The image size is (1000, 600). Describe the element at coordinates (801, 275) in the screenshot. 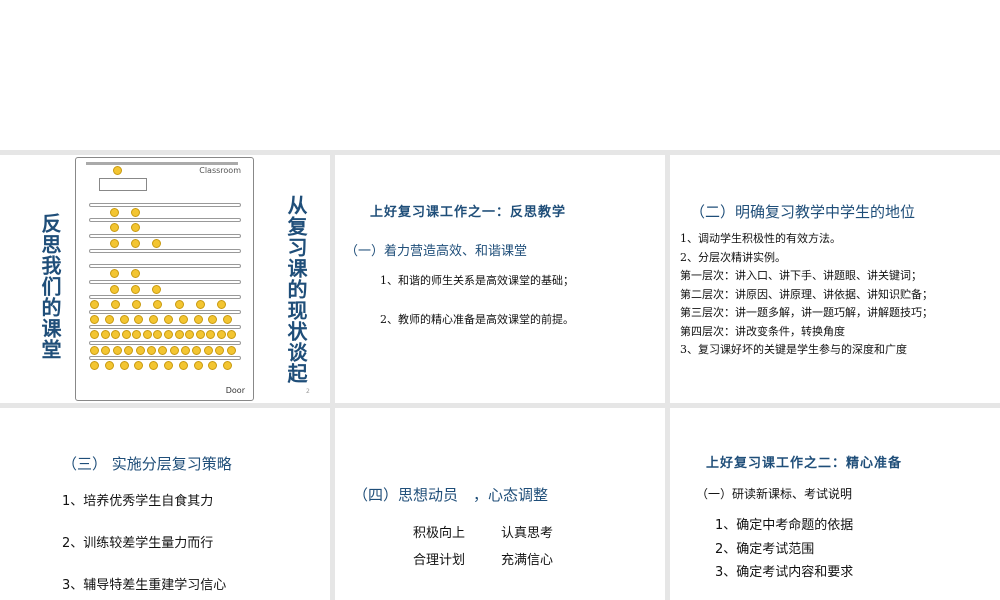

I see `list-item: 第一层次：讲入口、讲下手、讲题眼、讲关键词；` at that location.